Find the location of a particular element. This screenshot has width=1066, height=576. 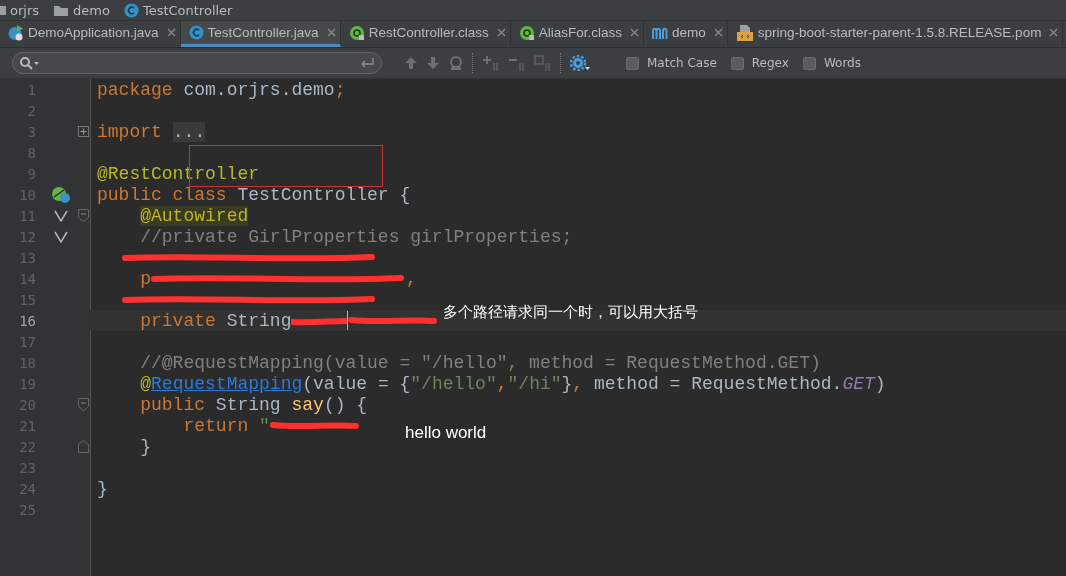

code-text: @ is located at coordinates (146, 383).